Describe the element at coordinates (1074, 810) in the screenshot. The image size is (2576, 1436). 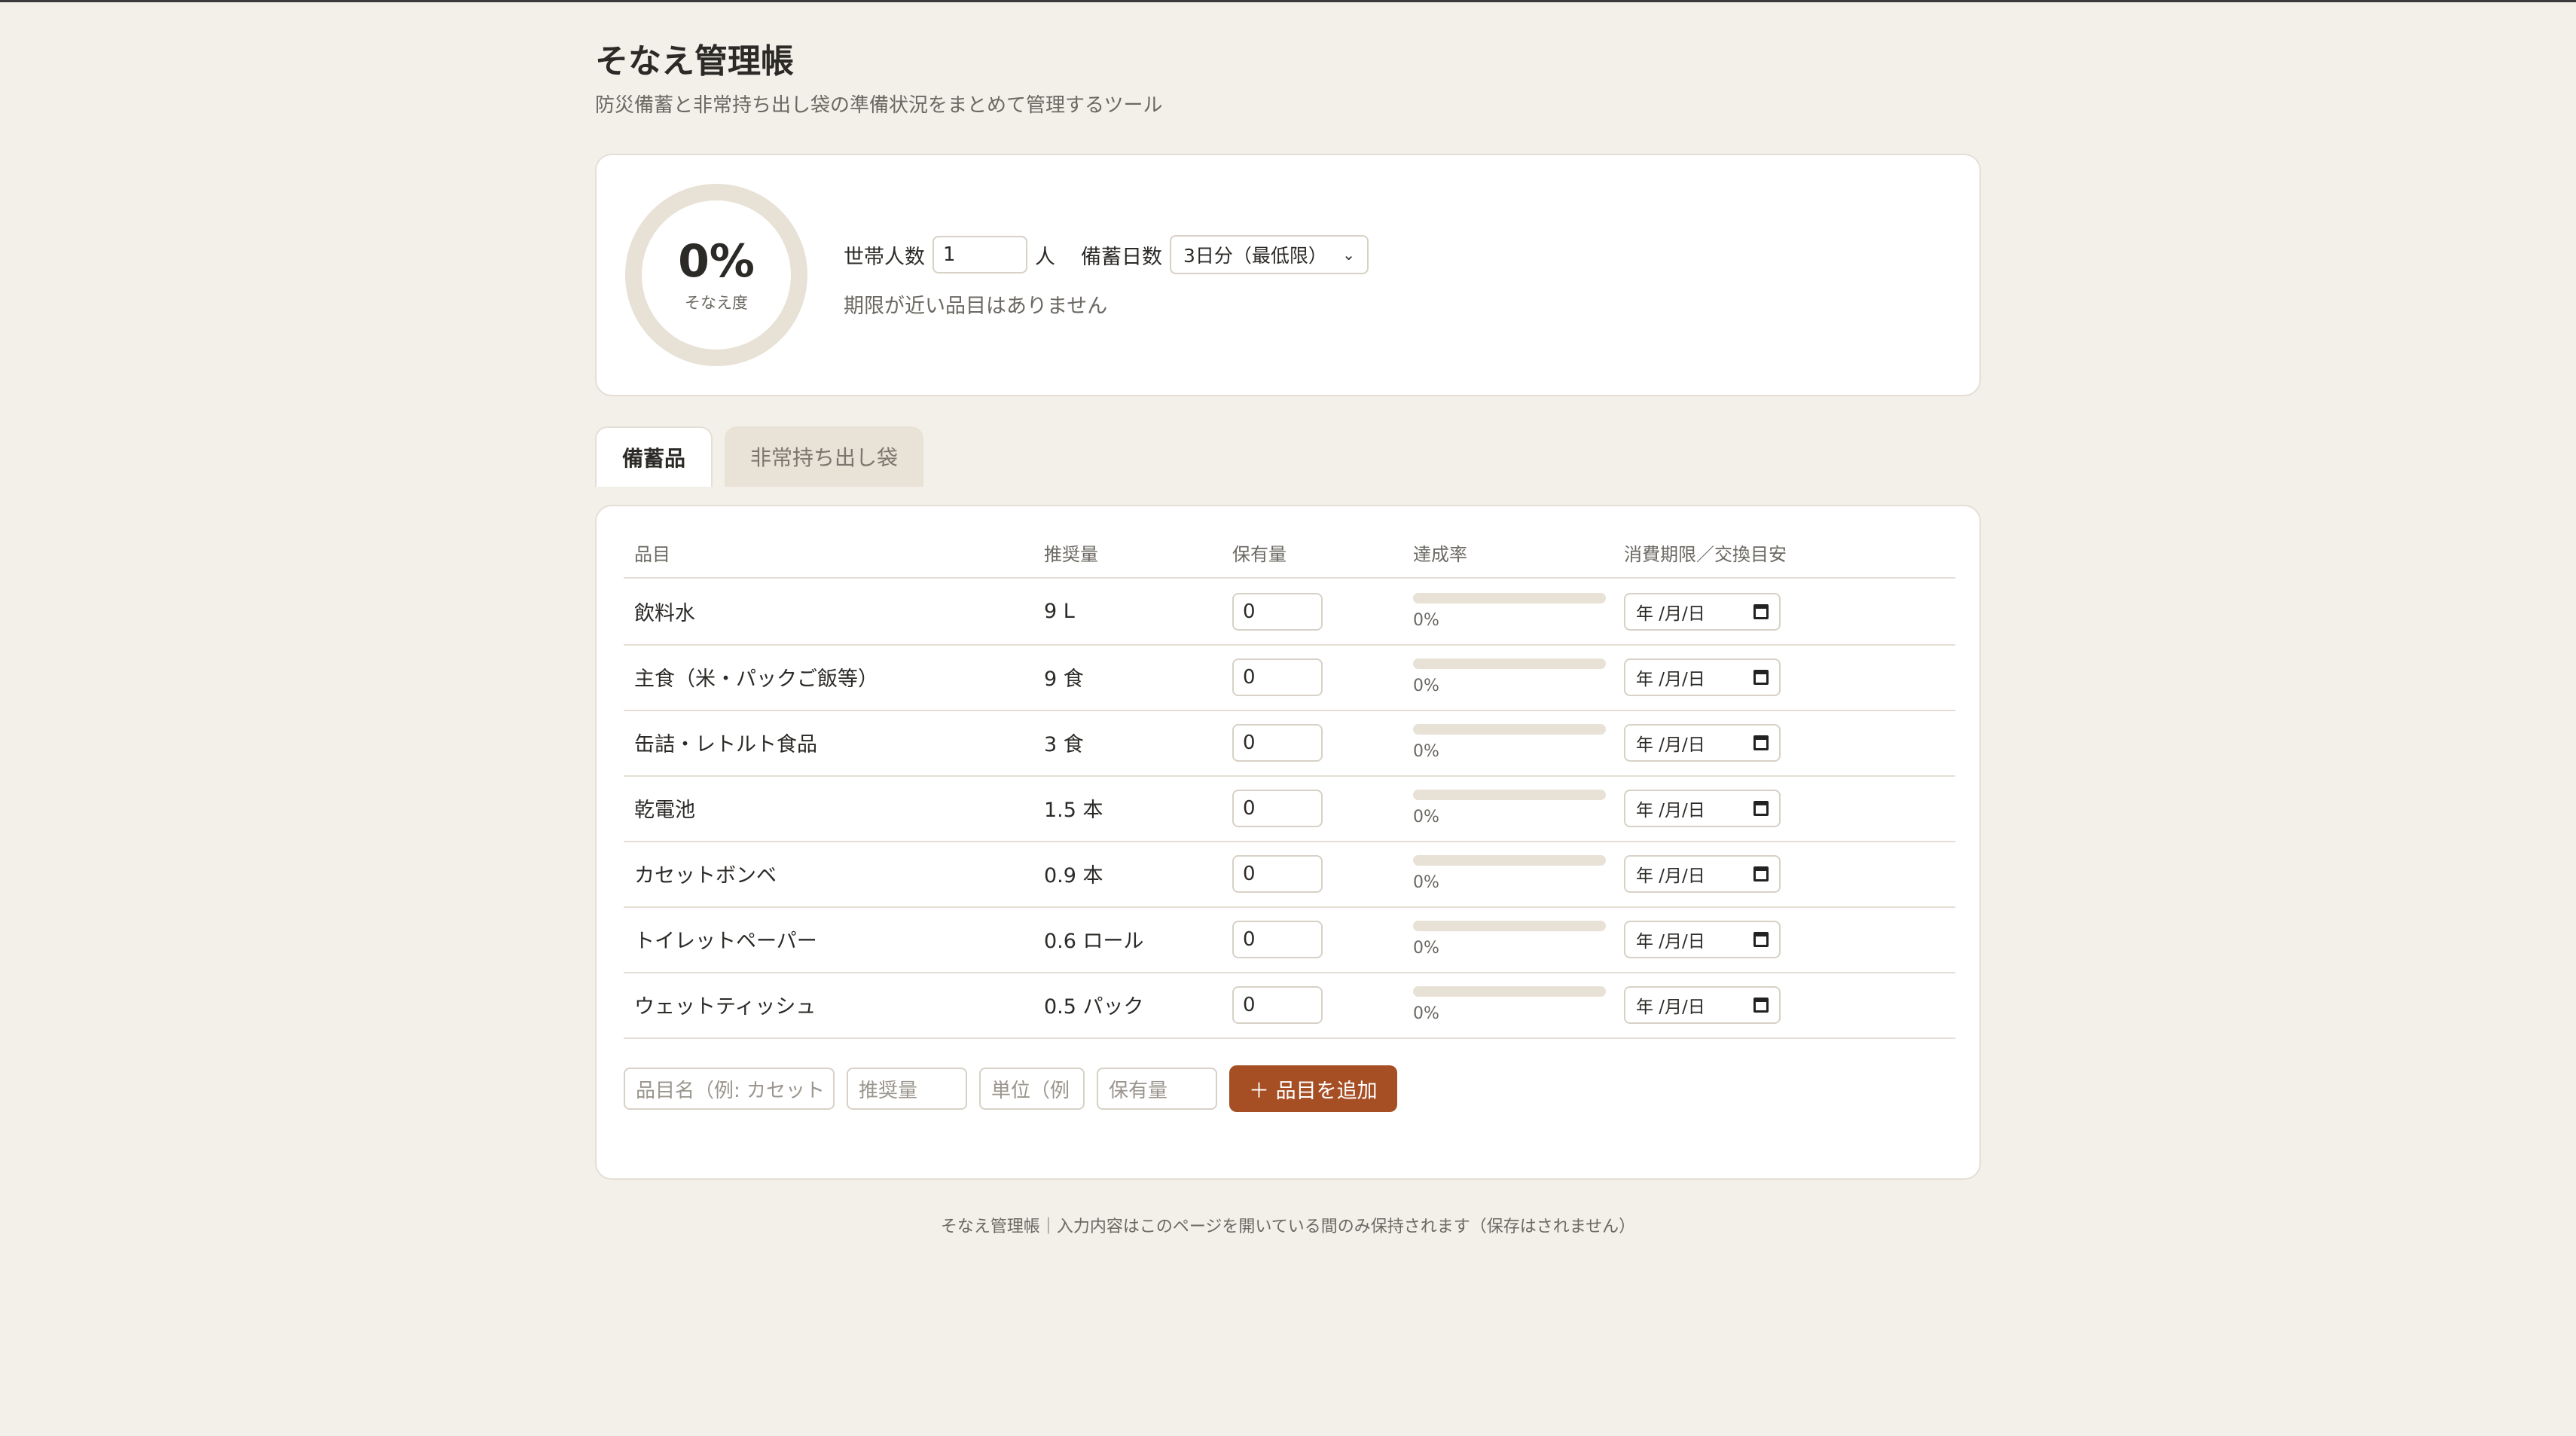
I see `recommended-amount: 1.5 本` at that location.